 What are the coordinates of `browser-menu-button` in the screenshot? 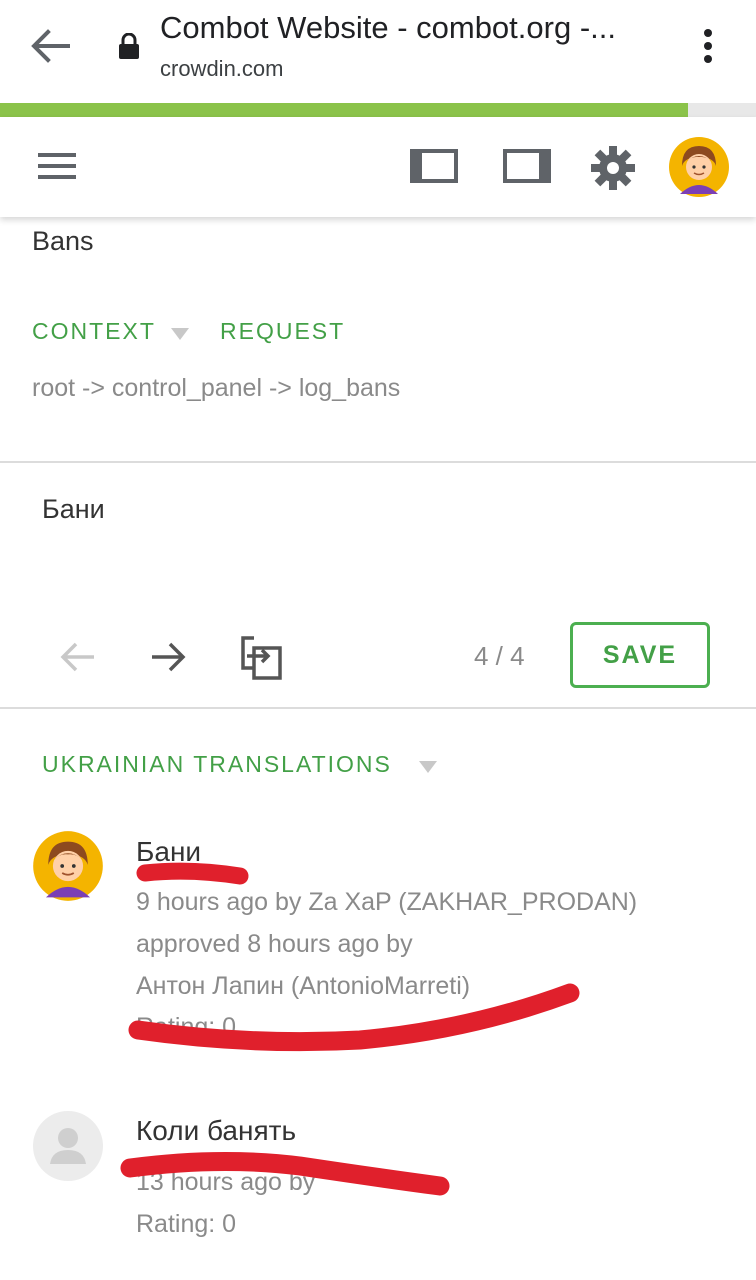 It's located at (708, 46).